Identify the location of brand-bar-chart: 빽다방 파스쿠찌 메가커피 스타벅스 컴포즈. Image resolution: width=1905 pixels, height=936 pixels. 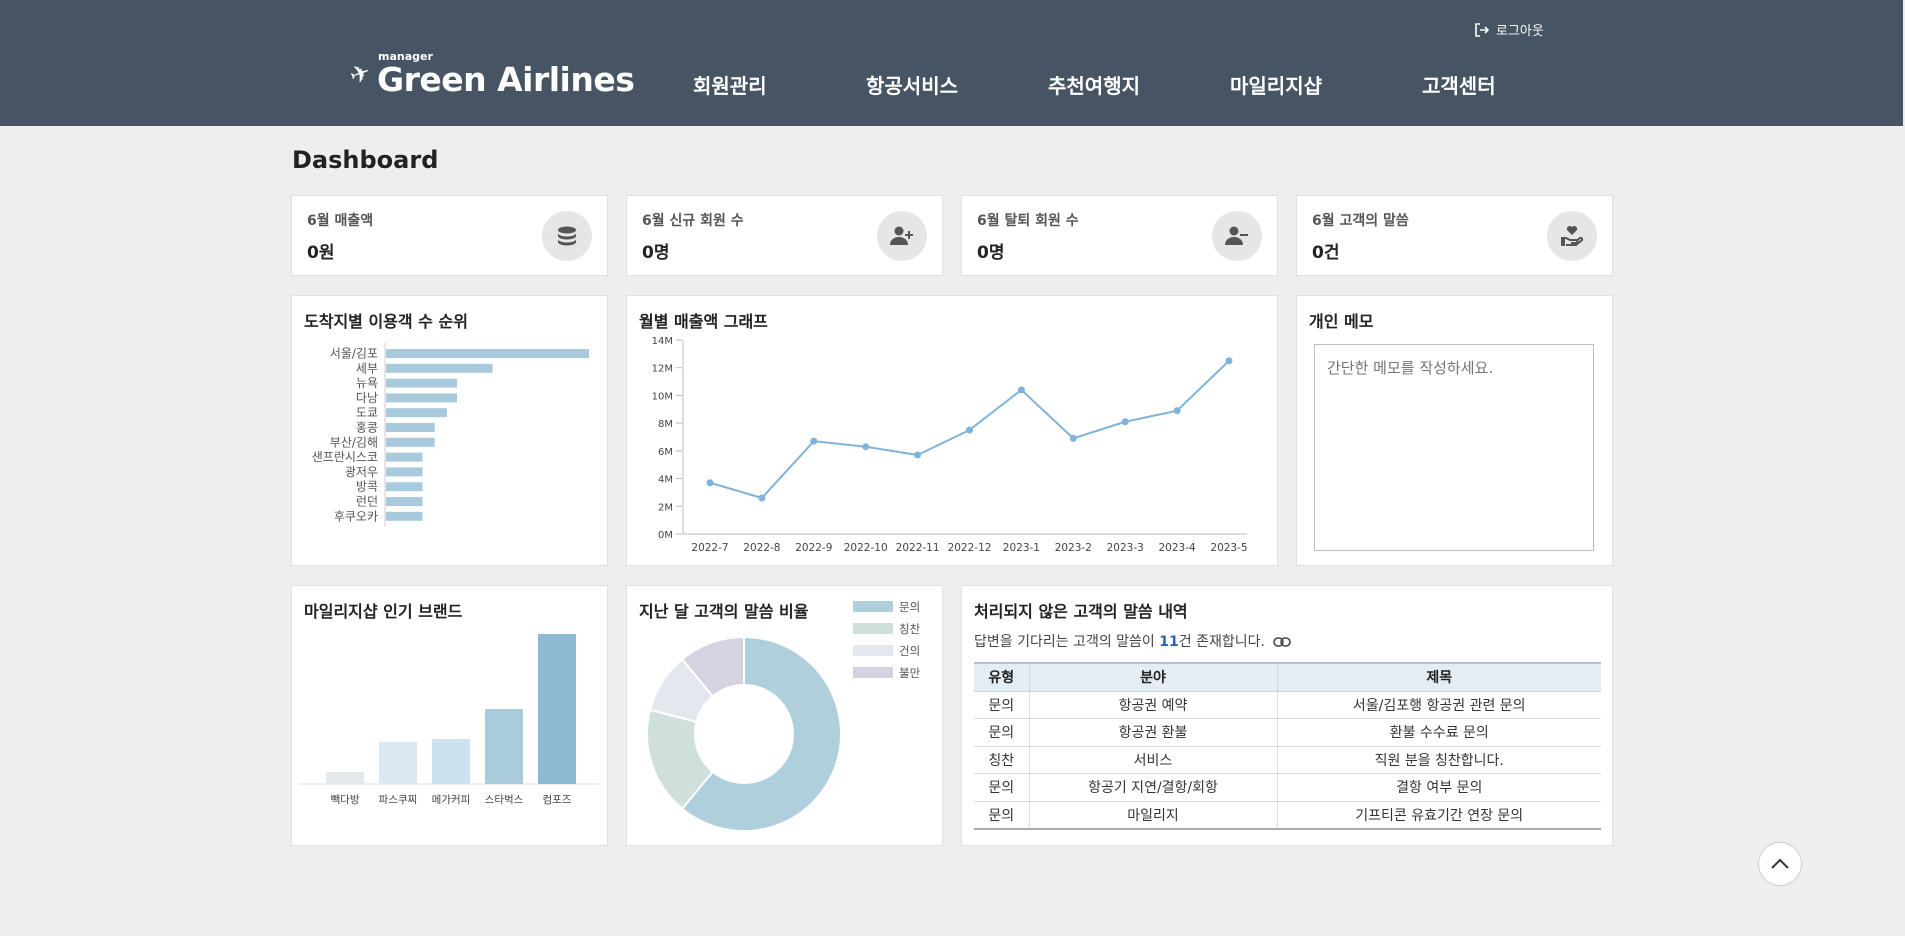
(449, 720).